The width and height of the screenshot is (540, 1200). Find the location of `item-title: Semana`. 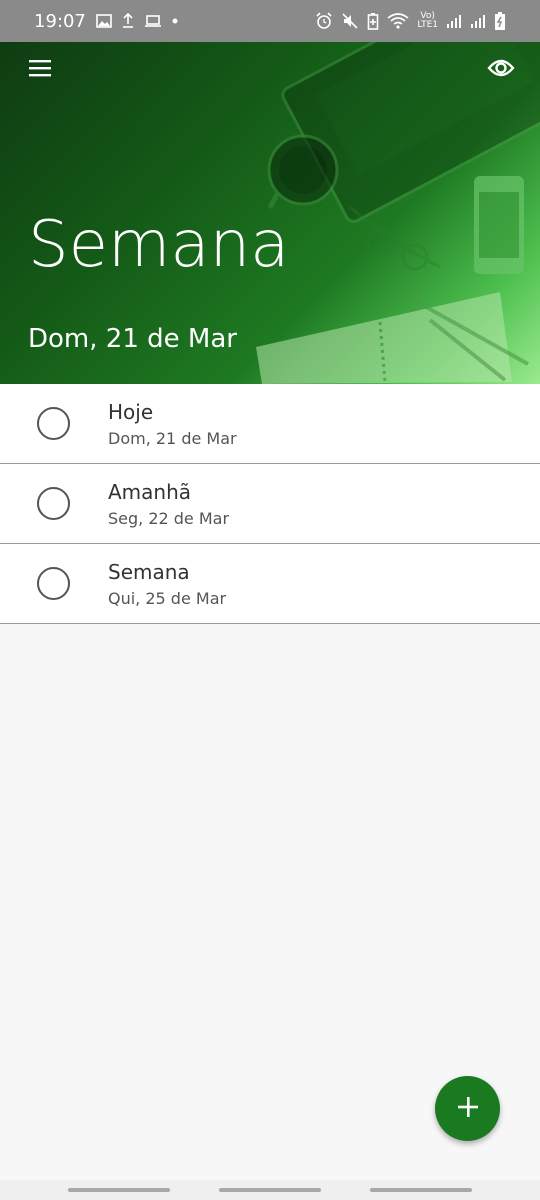

item-title: Semana is located at coordinates (149, 572).